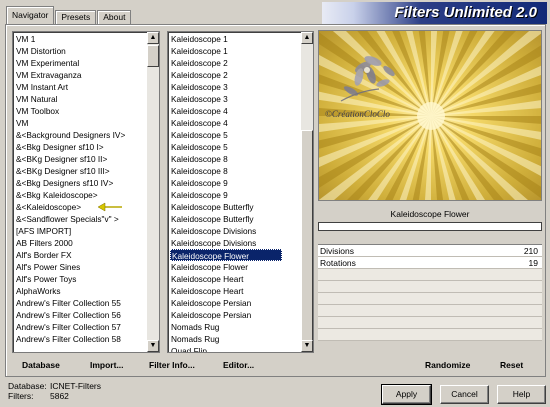 The height and width of the screenshot is (407, 550). I want to click on category-scroll-thumb, so click(153, 56).